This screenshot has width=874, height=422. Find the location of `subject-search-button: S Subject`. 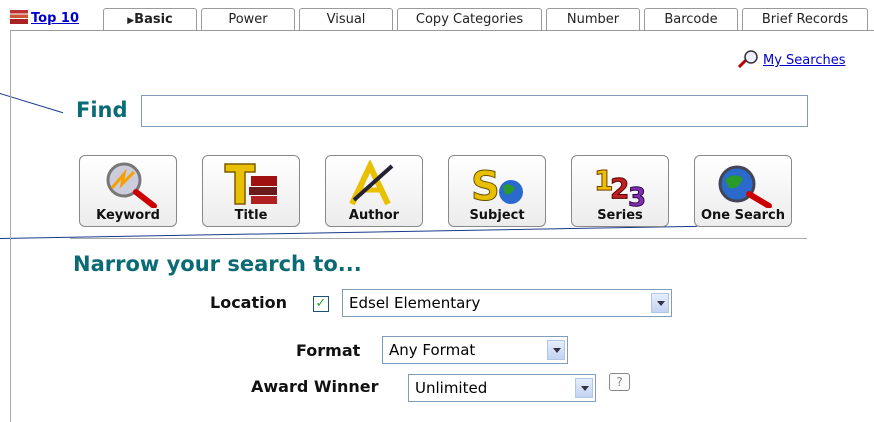

subject-search-button: S Subject is located at coordinates (497, 191).